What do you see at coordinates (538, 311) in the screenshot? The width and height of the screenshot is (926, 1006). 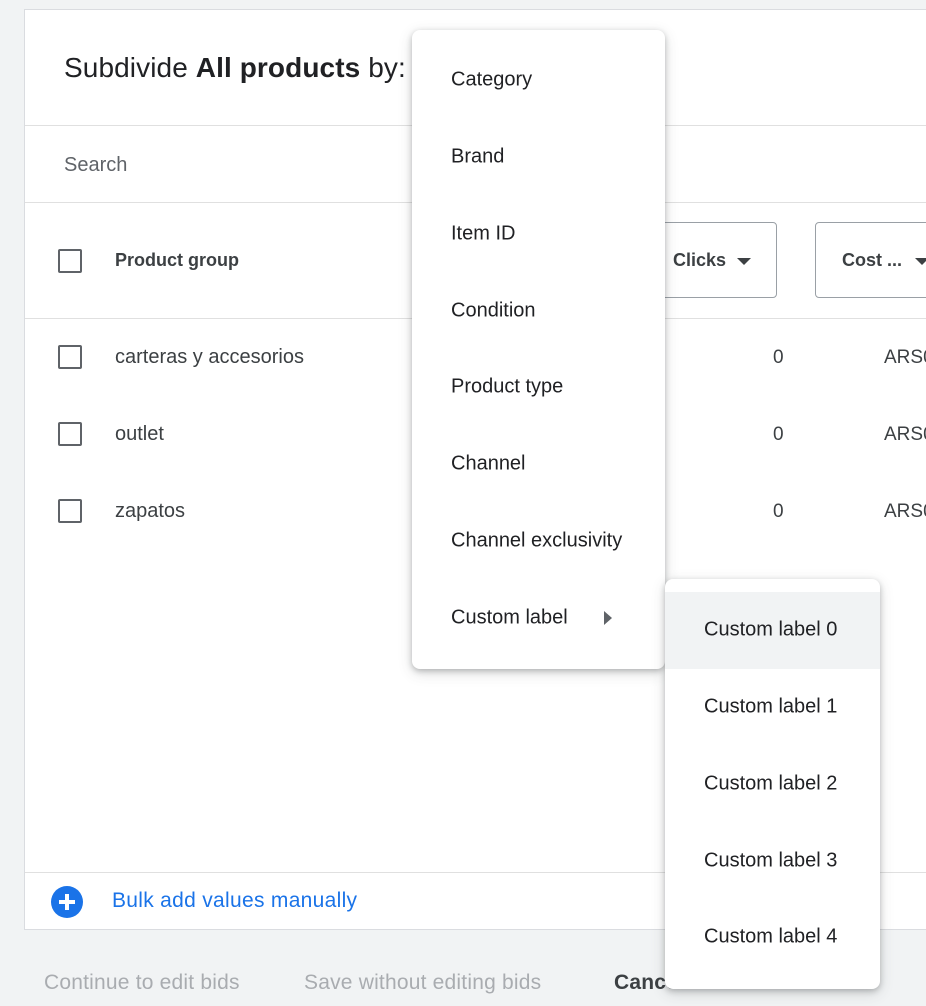 I see `menu-item-condition: Condition` at bounding box center [538, 311].